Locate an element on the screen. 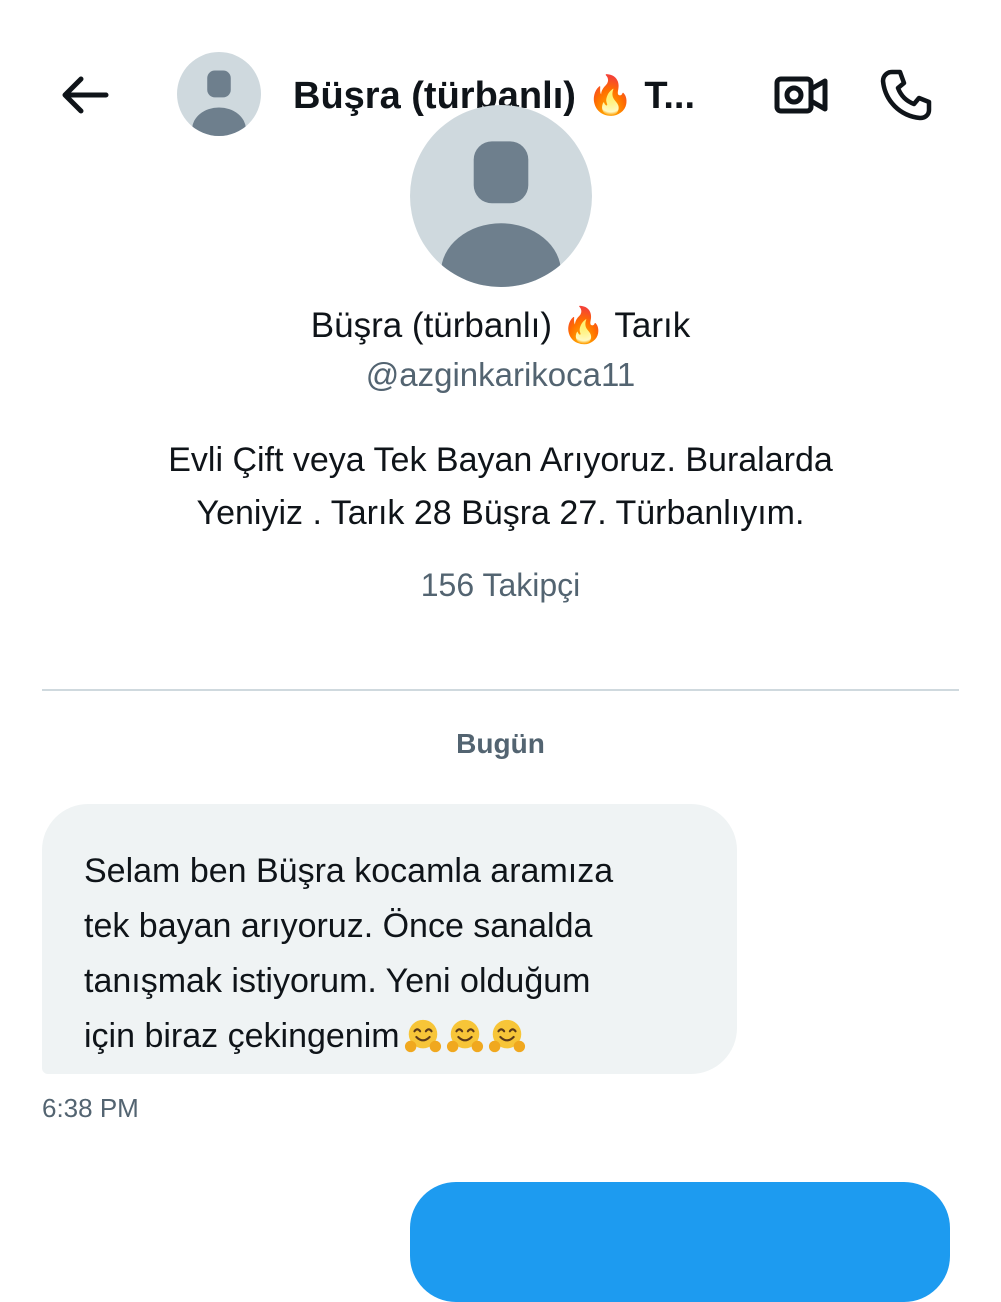 The image size is (1001, 1302). arrow-left-icon is located at coordinates (85, 95).